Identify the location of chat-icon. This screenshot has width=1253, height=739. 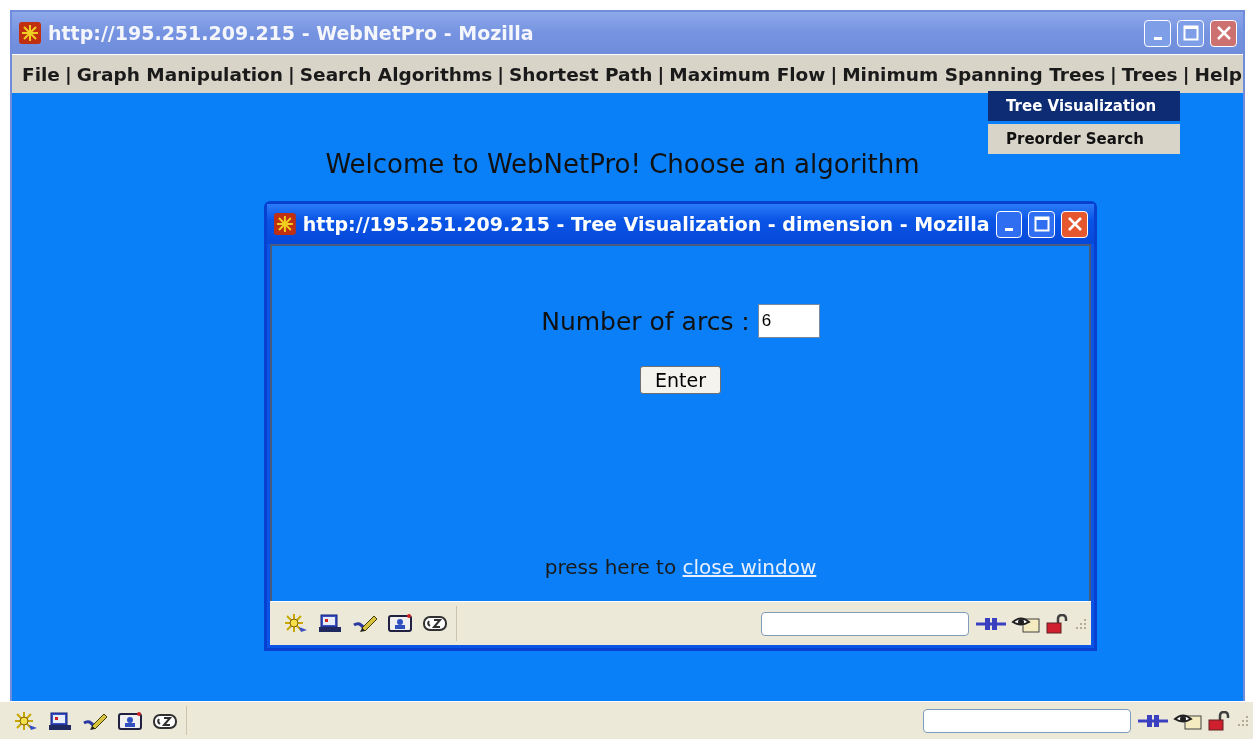
(435, 623).